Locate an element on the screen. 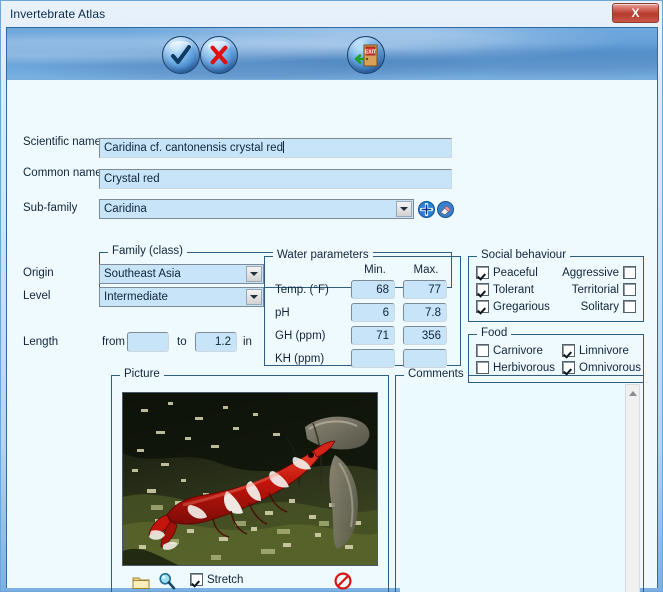 The width and height of the screenshot is (663, 592). comments-scrollbar is located at coordinates (632, 488).